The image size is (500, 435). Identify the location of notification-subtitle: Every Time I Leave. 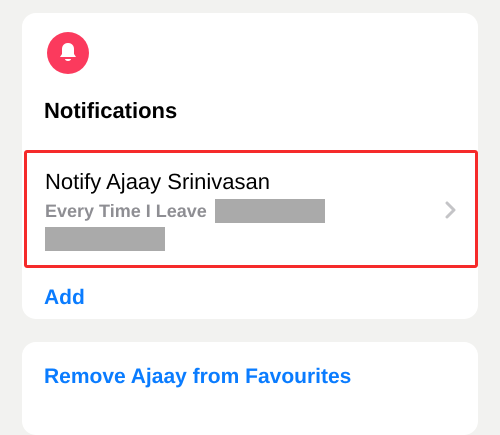
(126, 211).